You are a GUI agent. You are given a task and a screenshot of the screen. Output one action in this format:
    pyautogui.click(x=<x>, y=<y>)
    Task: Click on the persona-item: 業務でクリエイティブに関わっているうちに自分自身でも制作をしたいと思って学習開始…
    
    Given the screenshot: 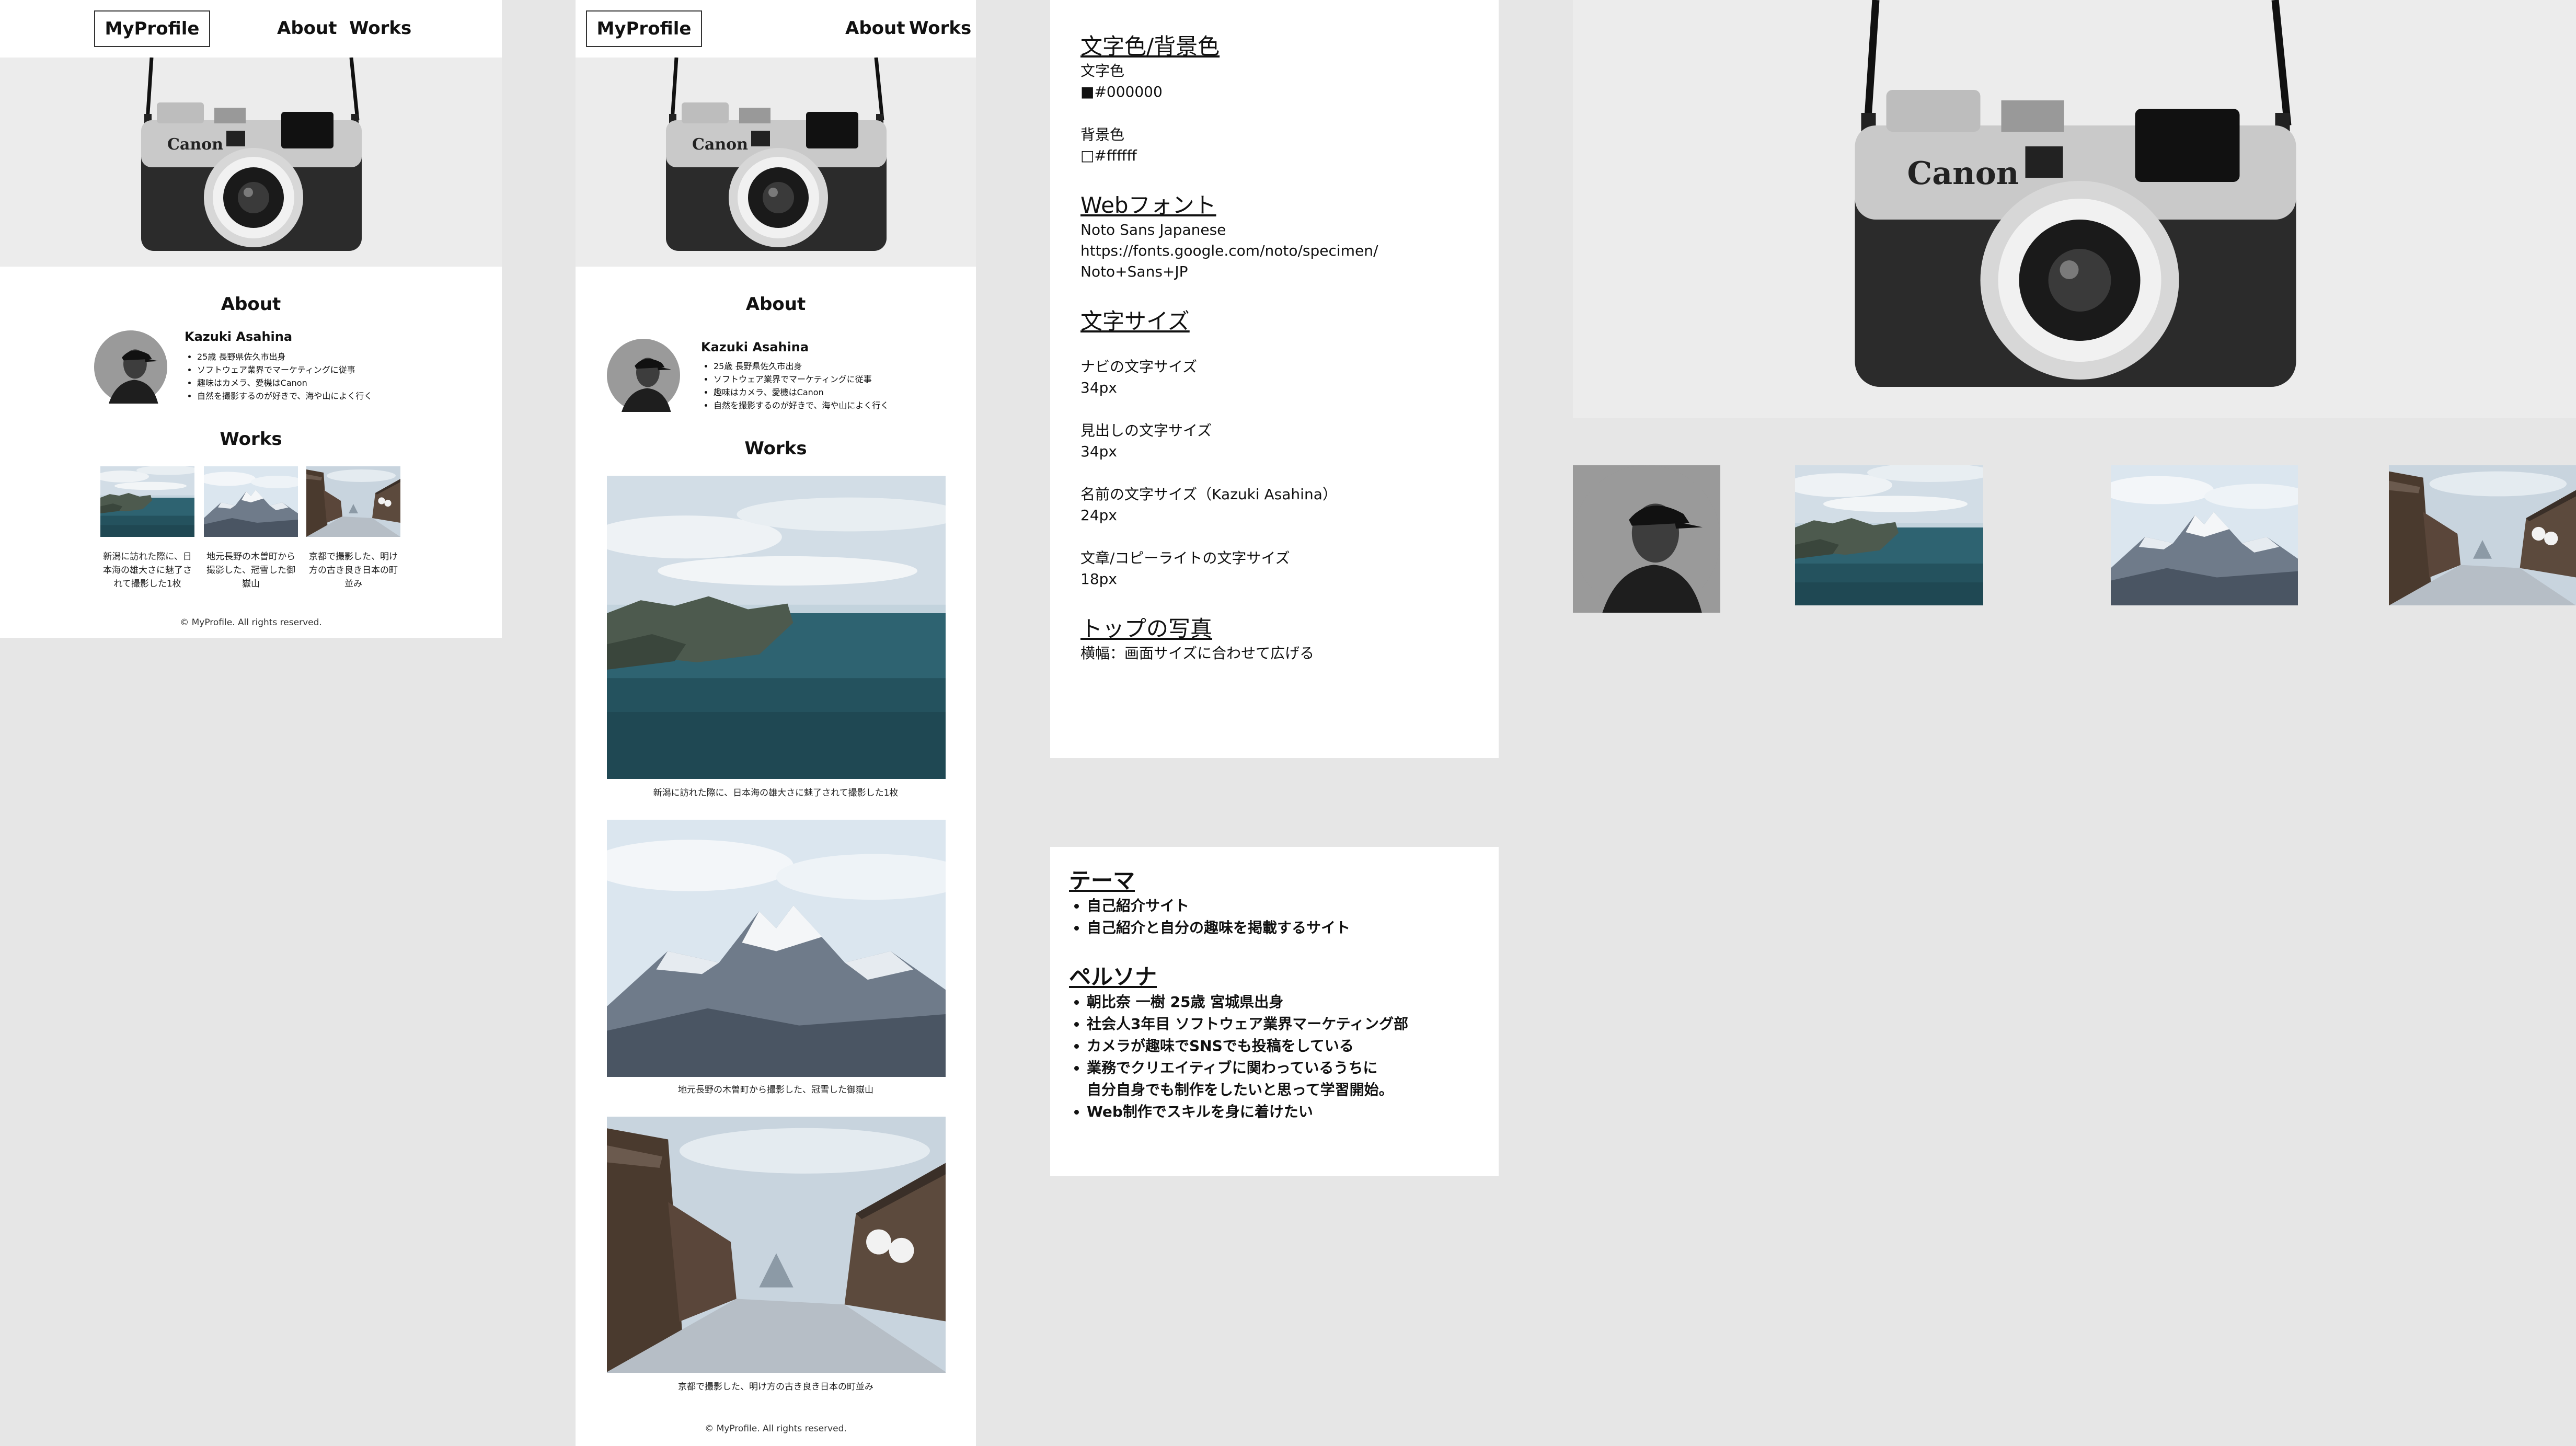 What is the action you would take?
    pyautogui.click(x=1247, y=1079)
    